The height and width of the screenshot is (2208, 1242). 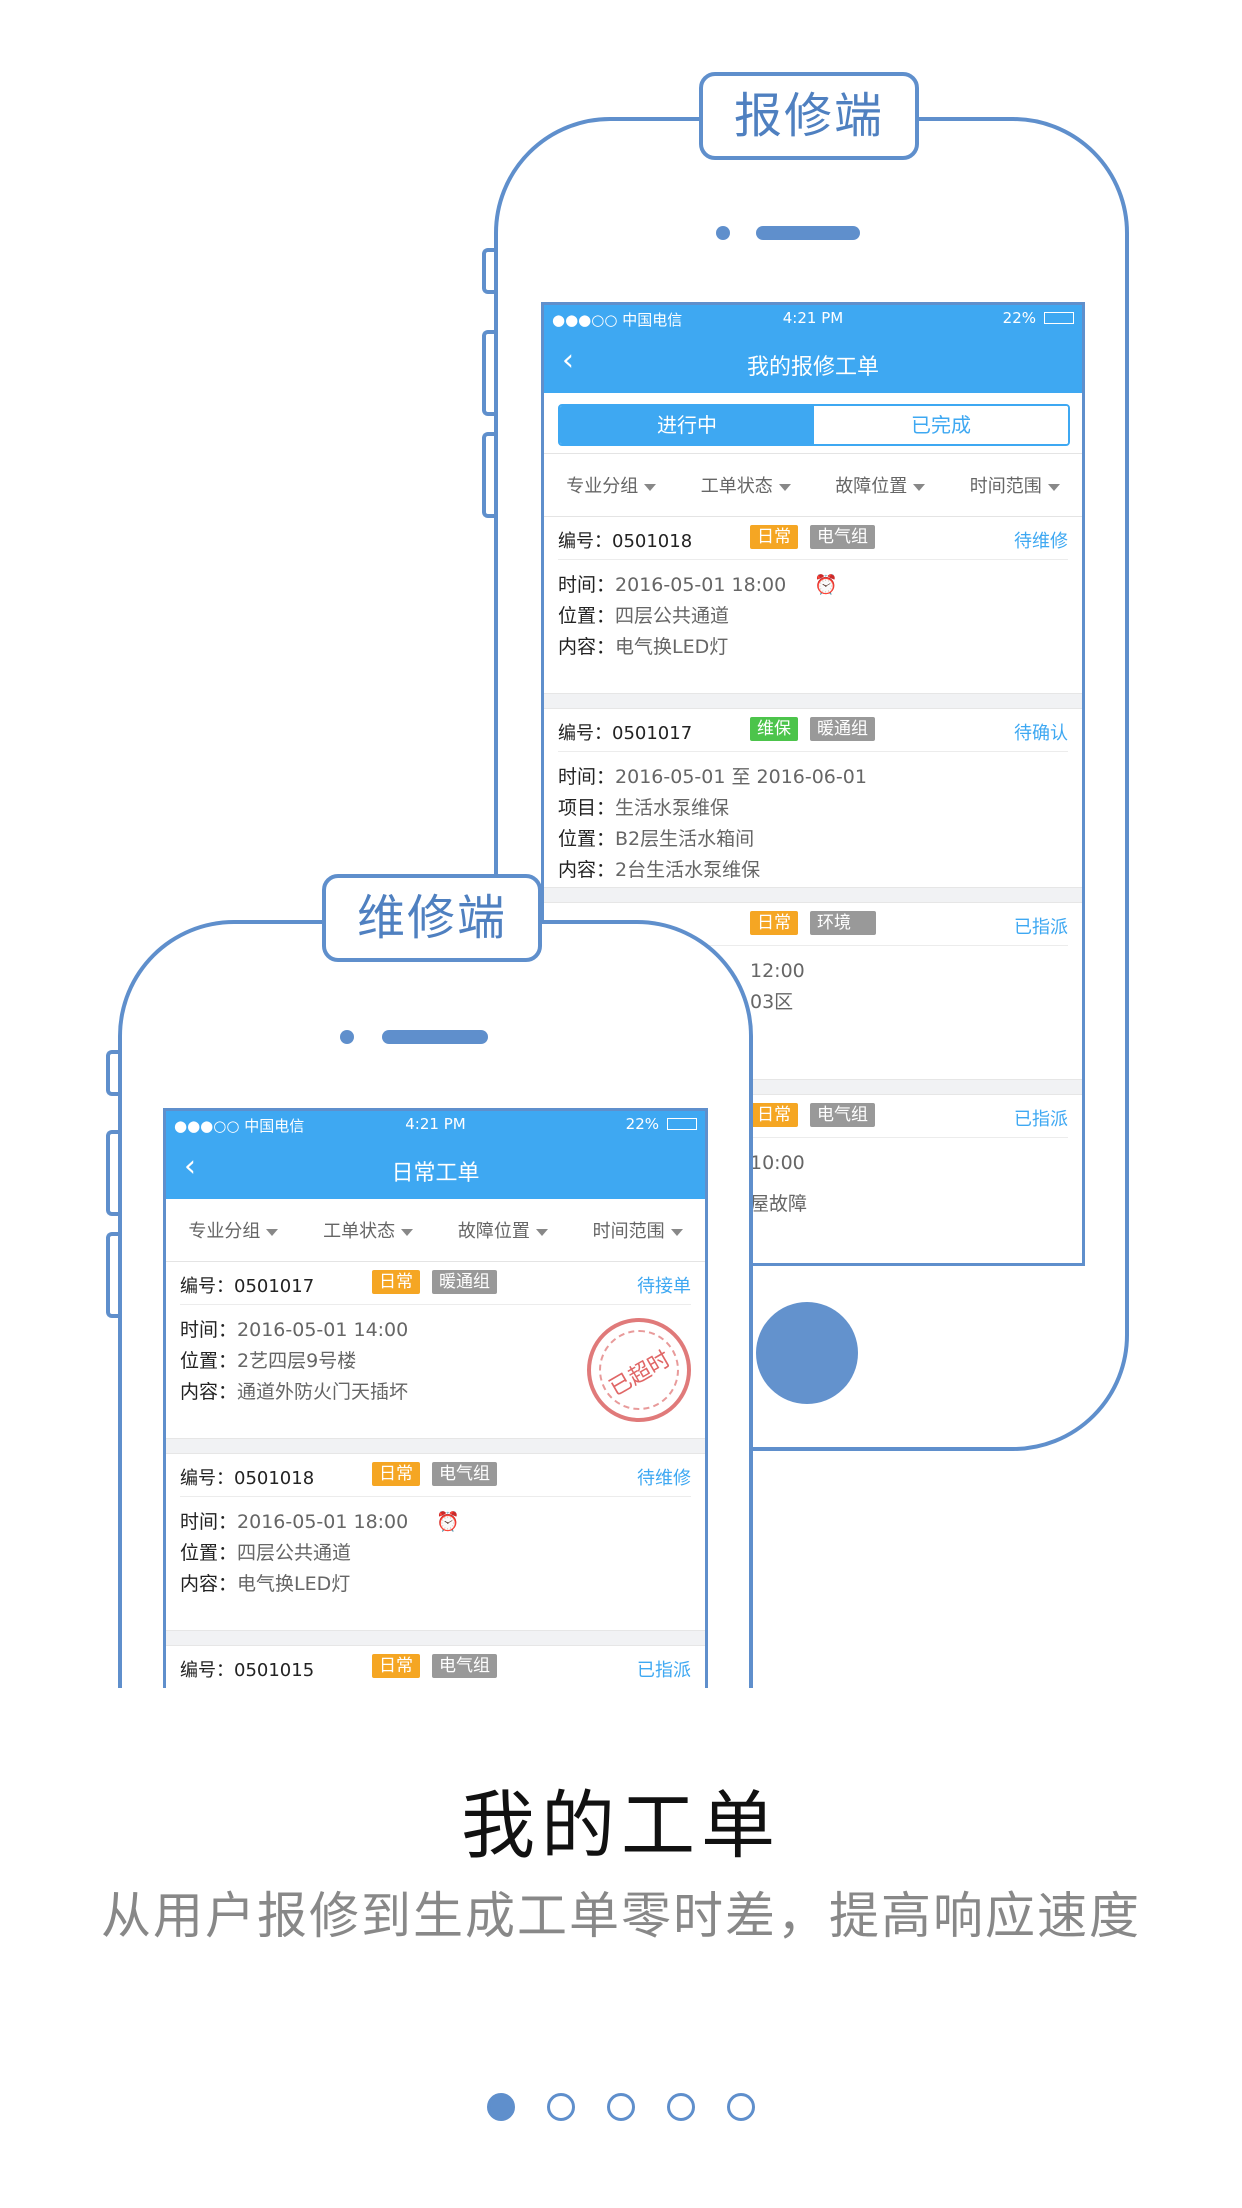 I want to click on field-value: 10:00, so click(x=777, y=1163).